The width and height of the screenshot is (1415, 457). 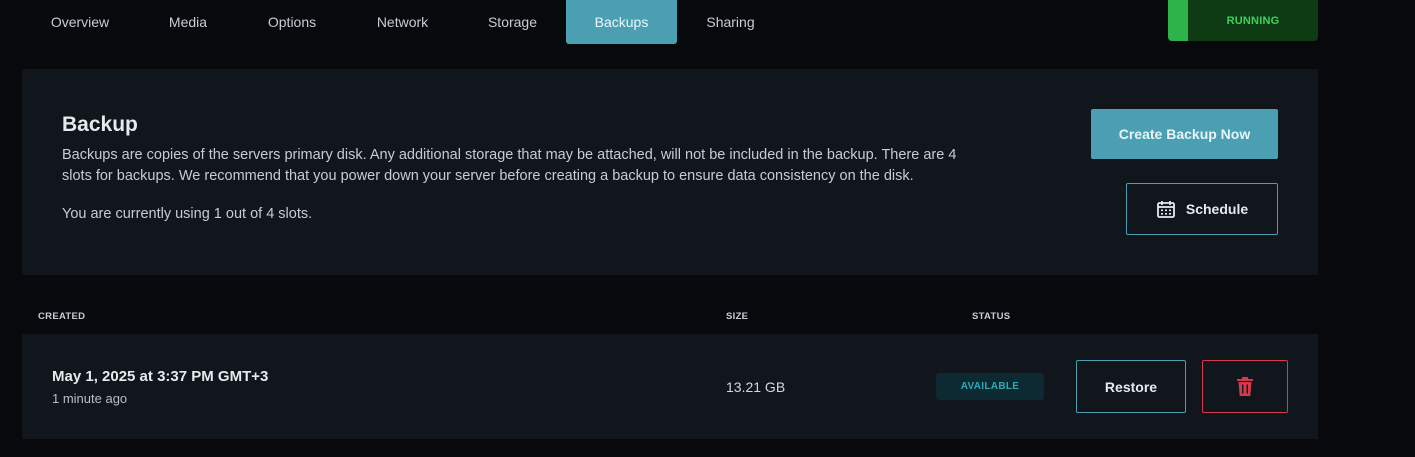 What do you see at coordinates (1131, 386) in the screenshot?
I see `restore-button: Restore` at bounding box center [1131, 386].